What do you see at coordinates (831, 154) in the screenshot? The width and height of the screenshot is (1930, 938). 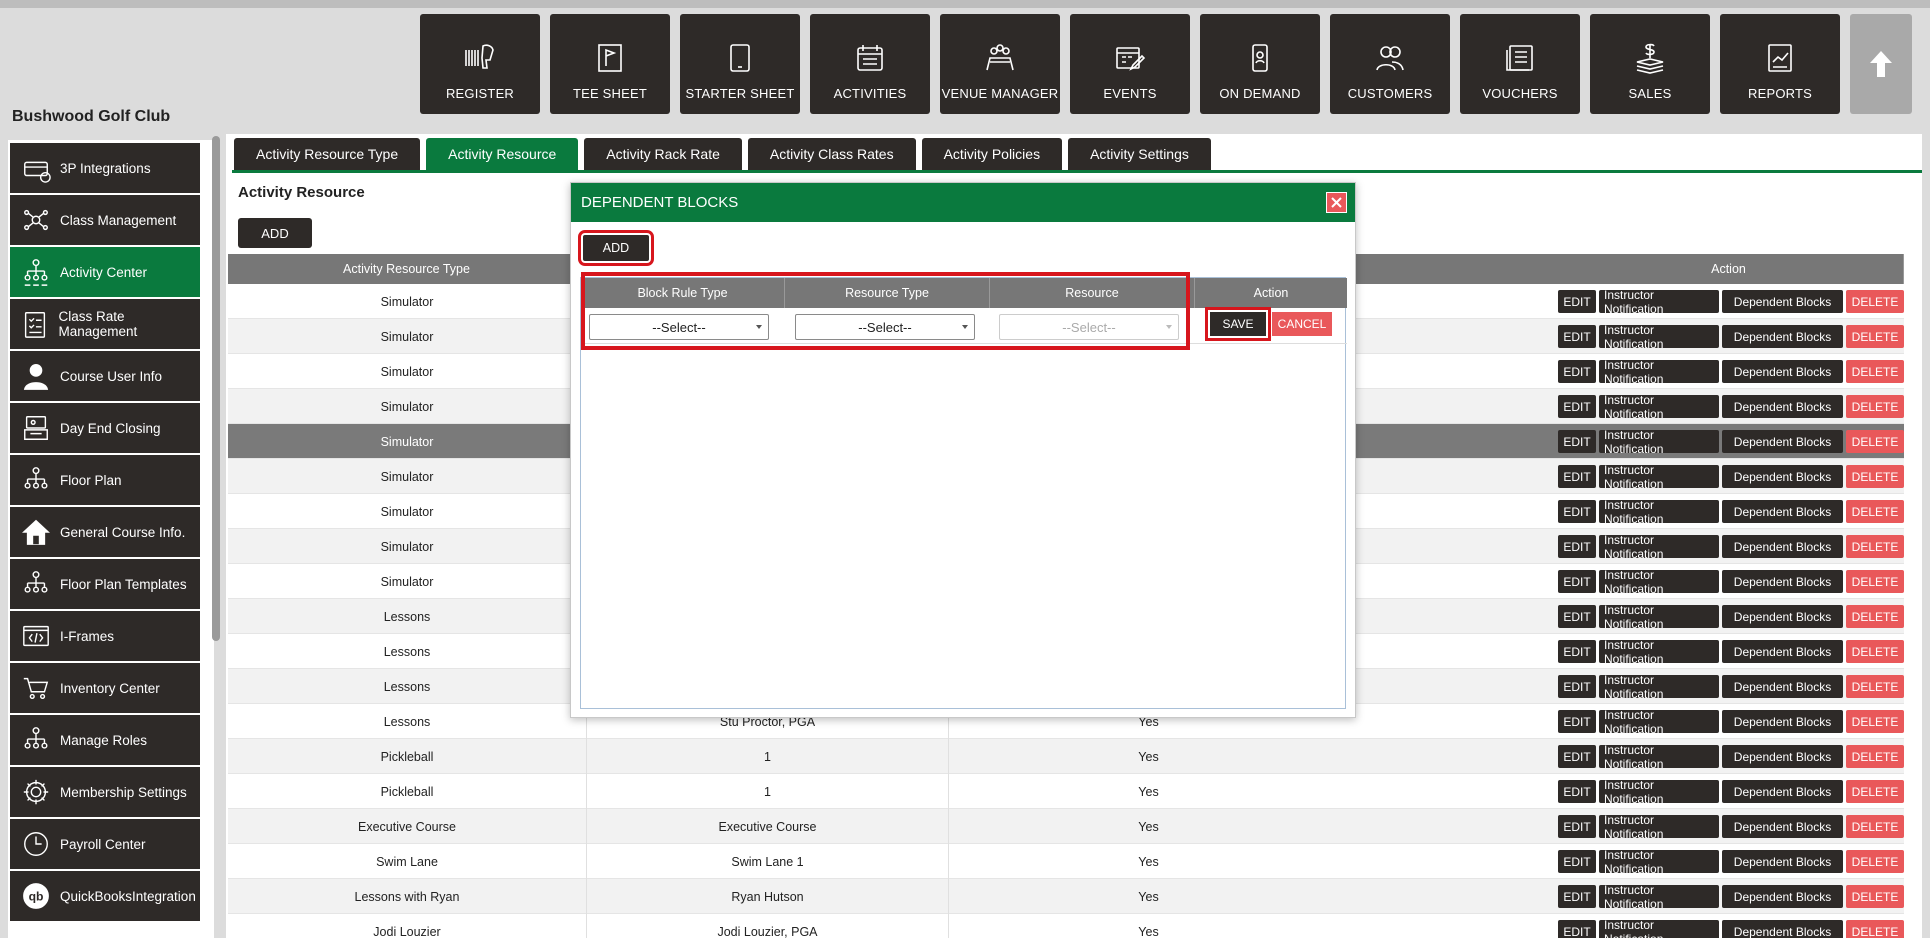 I see `tab-activity-class-rates: Activity Class Rates` at bounding box center [831, 154].